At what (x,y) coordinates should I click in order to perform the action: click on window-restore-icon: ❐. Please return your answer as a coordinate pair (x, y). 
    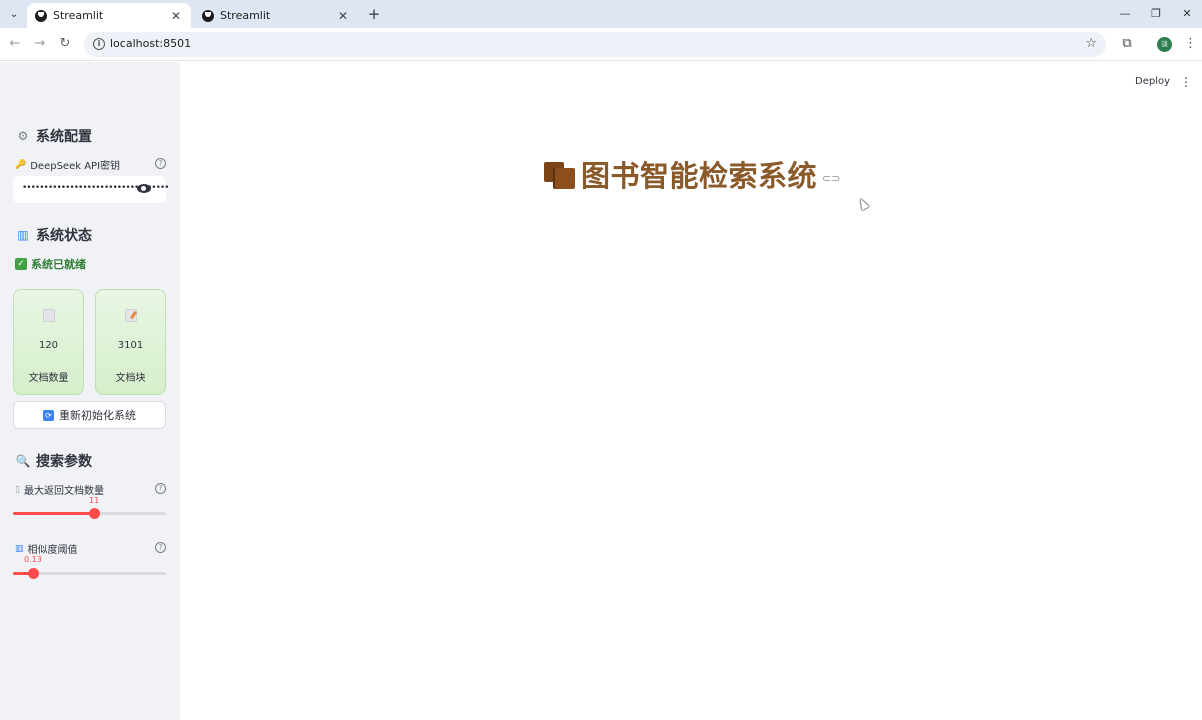
    Looking at the image, I should click on (1156, 14).